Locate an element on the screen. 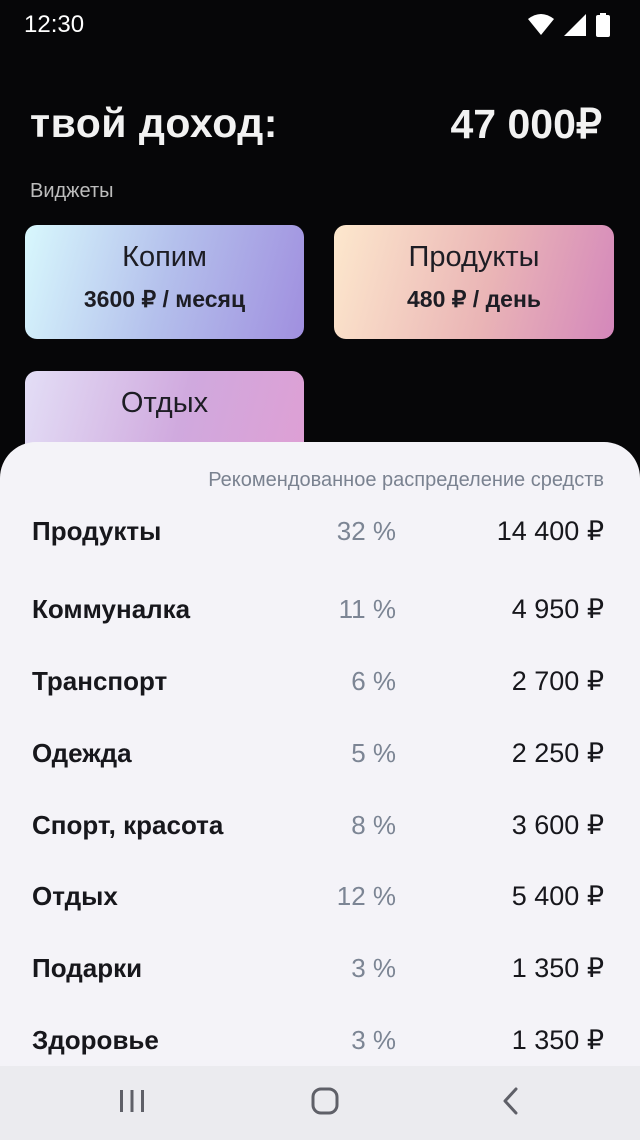 The height and width of the screenshot is (1140, 640). widget-title: Копим is located at coordinates (164, 257).